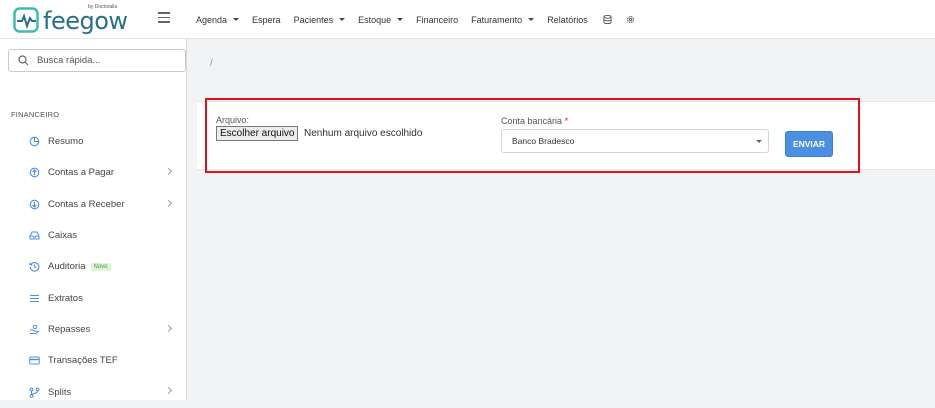 Image resolution: width=935 pixels, height=408 pixels. I want to click on sidebar-item-contas-a-pagar: Contas a Pagar, so click(93, 172).